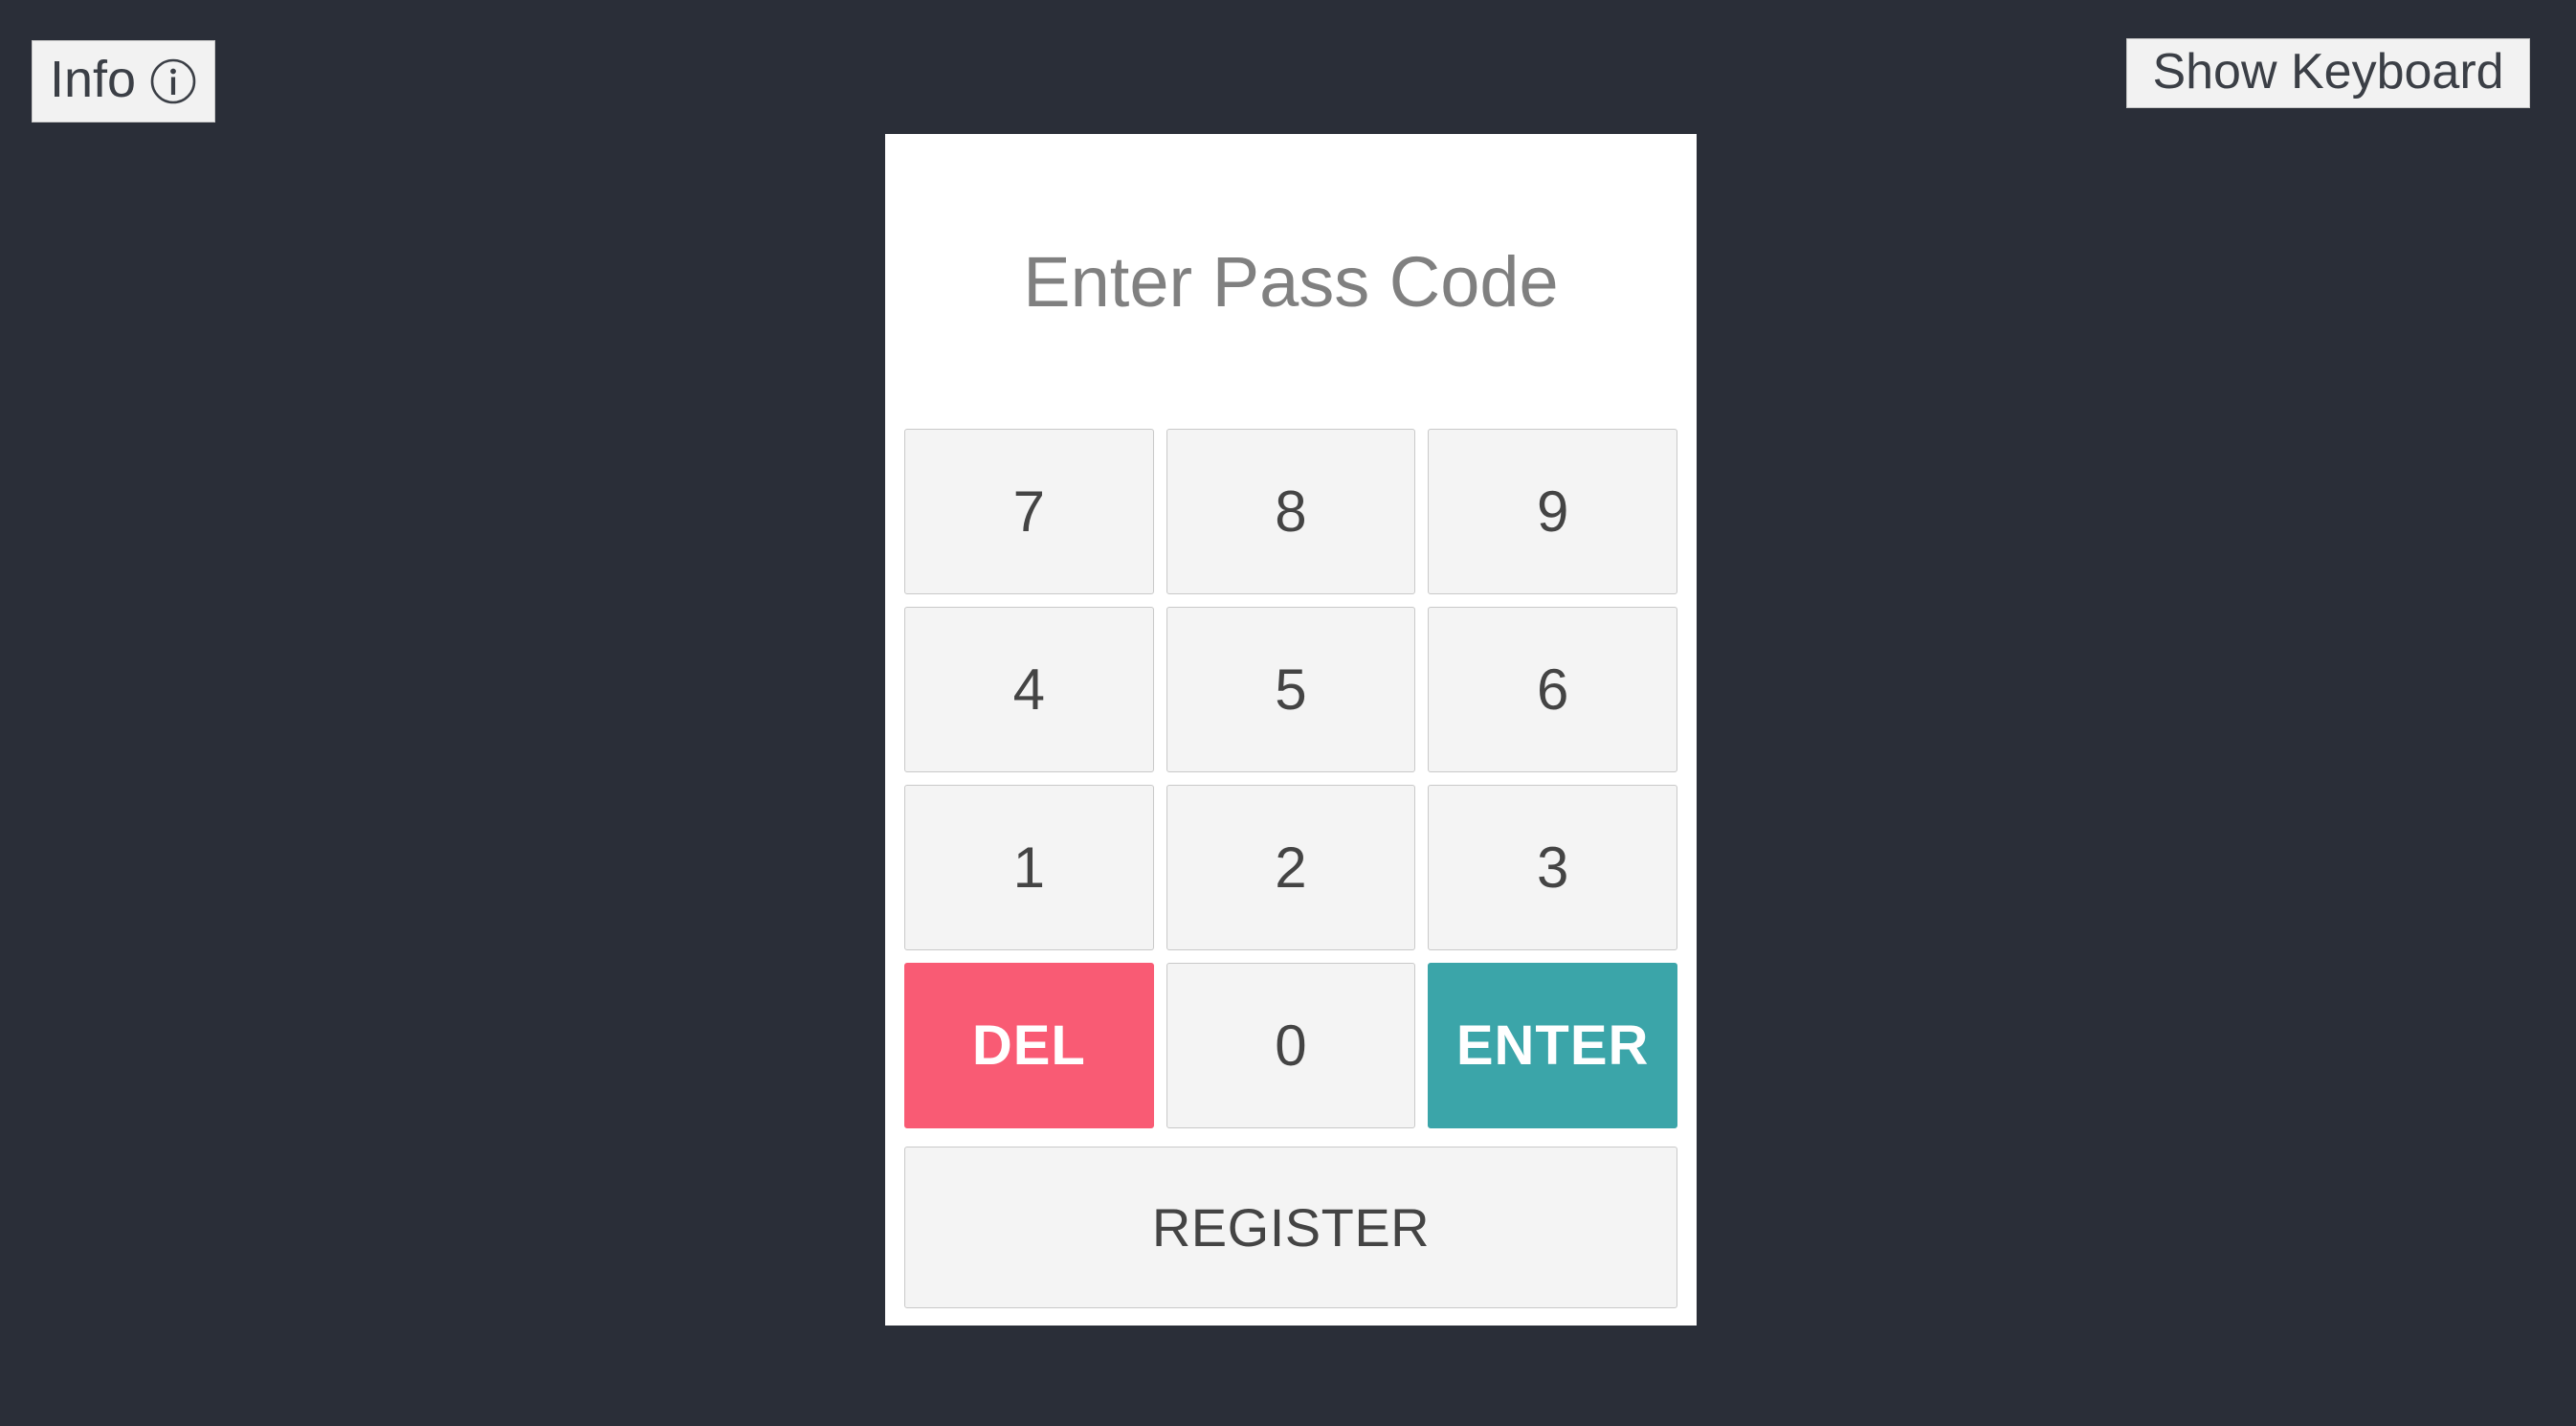 The width and height of the screenshot is (2576, 1426). Describe the element at coordinates (1291, 689) in the screenshot. I see `key-5: 5` at that location.